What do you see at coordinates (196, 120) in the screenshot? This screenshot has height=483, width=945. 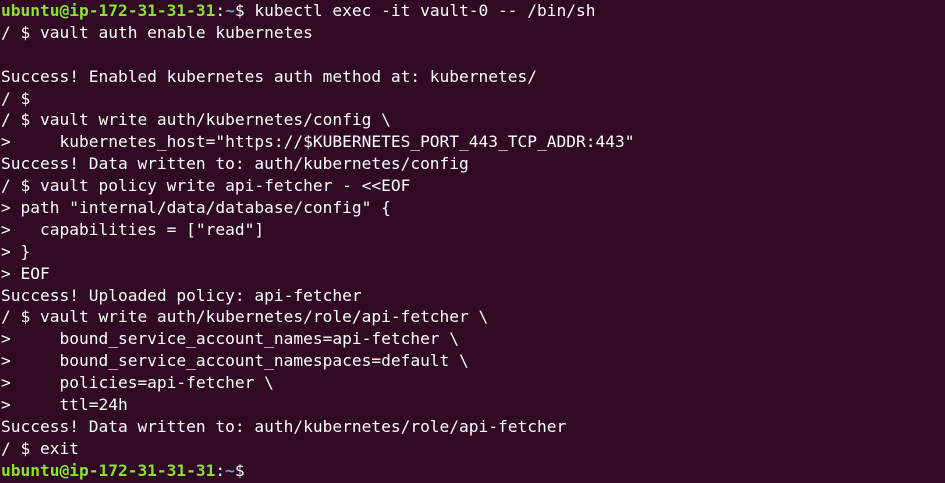 I see `terminal-line: / $ vault write auth/kubernetes/config \` at bounding box center [196, 120].